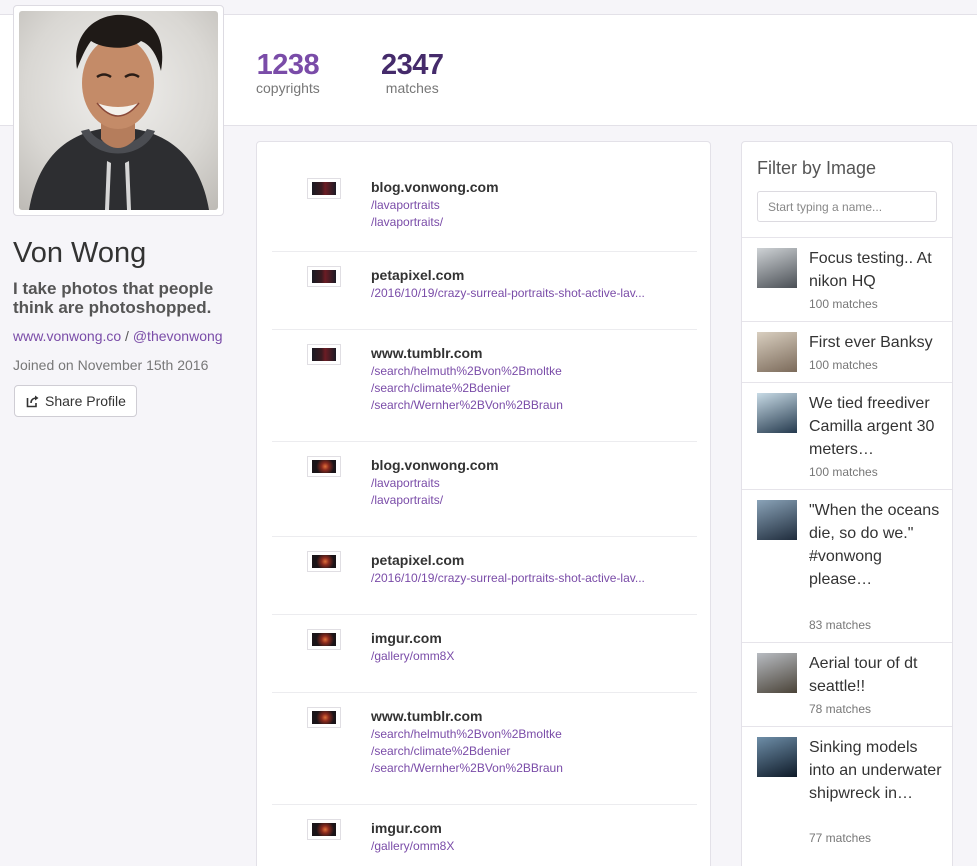 The width and height of the screenshot is (977, 866). What do you see at coordinates (840, 709) in the screenshot?
I see `image-match-count: 78 matches` at bounding box center [840, 709].